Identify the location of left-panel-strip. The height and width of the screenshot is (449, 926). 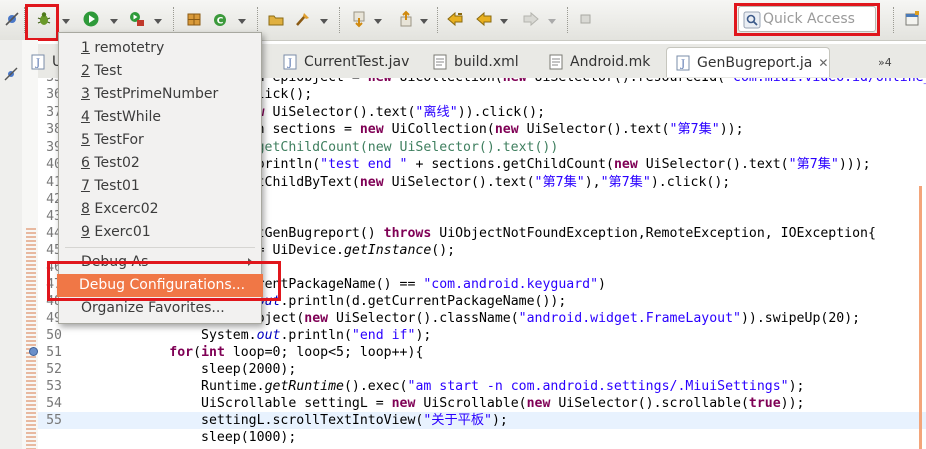
(11, 244).